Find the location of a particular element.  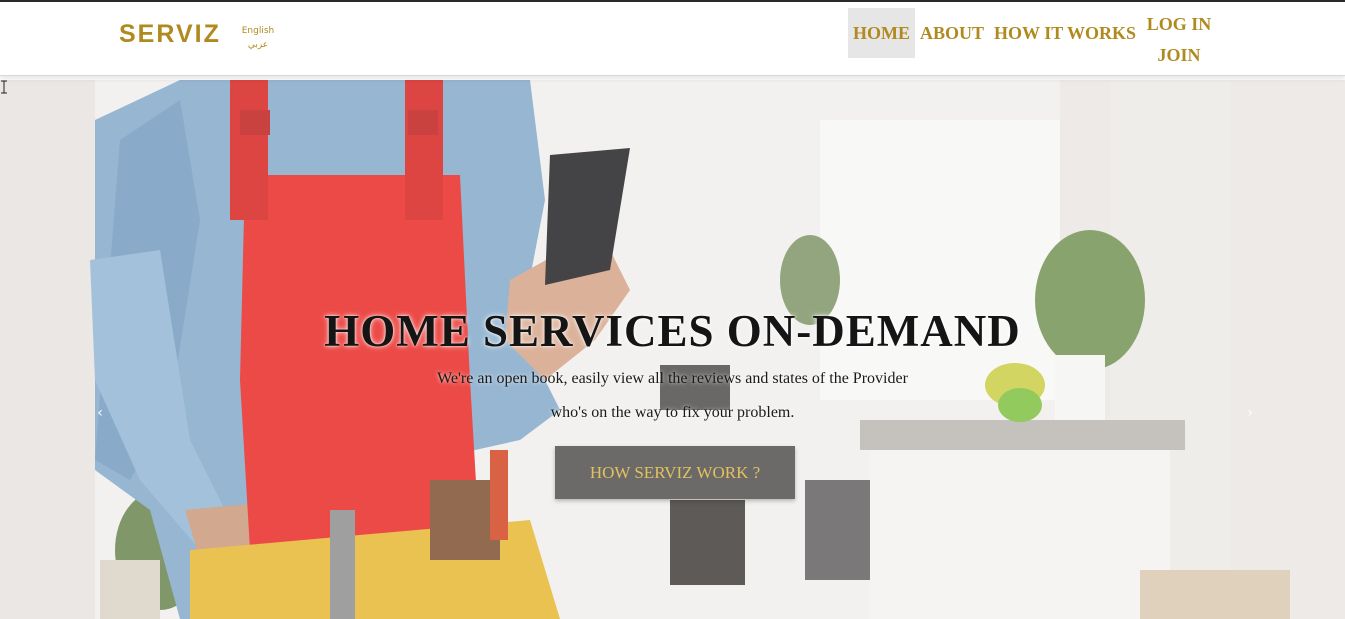

text-cursor-icon is located at coordinates (4, 87).